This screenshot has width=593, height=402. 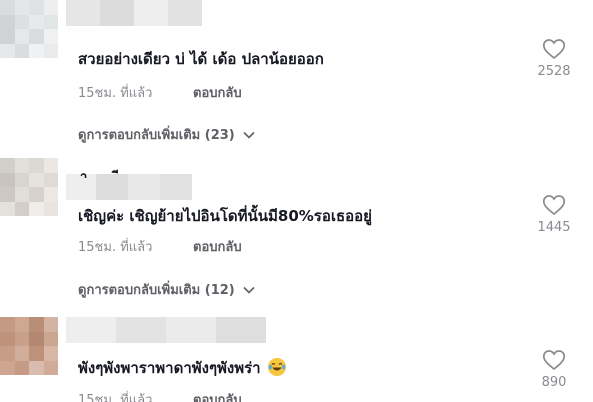 I want to click on laughing-tears-emoji, so click(x=276, y=367).